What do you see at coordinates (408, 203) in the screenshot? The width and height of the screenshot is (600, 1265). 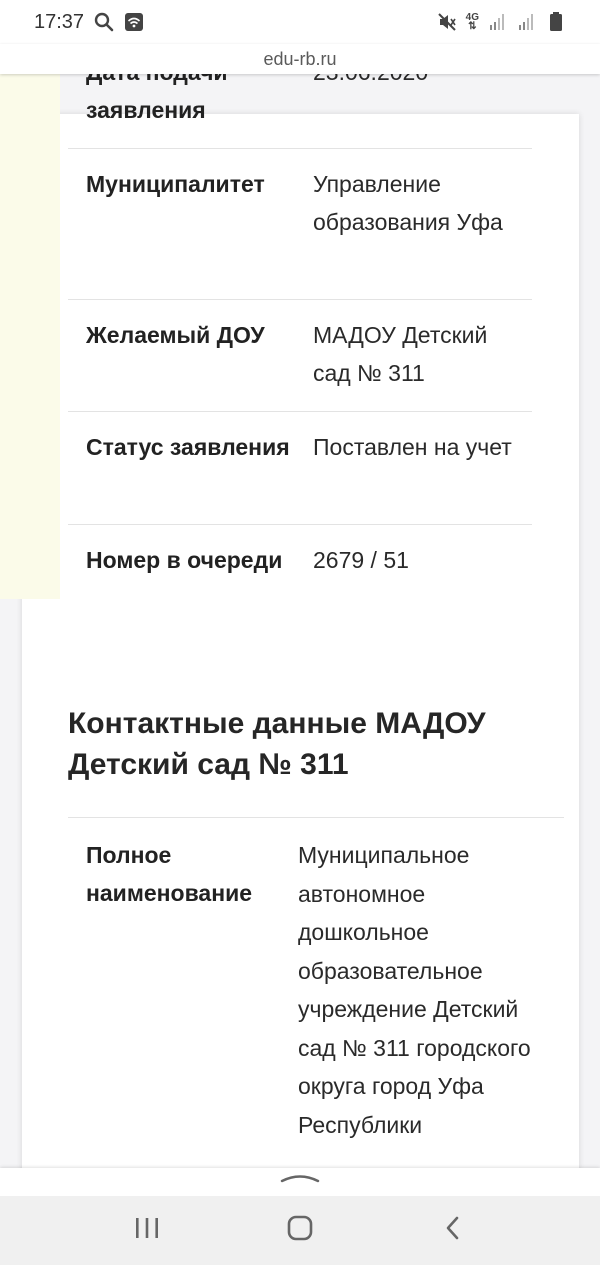 I see `info-value: Управление образования Уфа` at bounding box center [408, 203].